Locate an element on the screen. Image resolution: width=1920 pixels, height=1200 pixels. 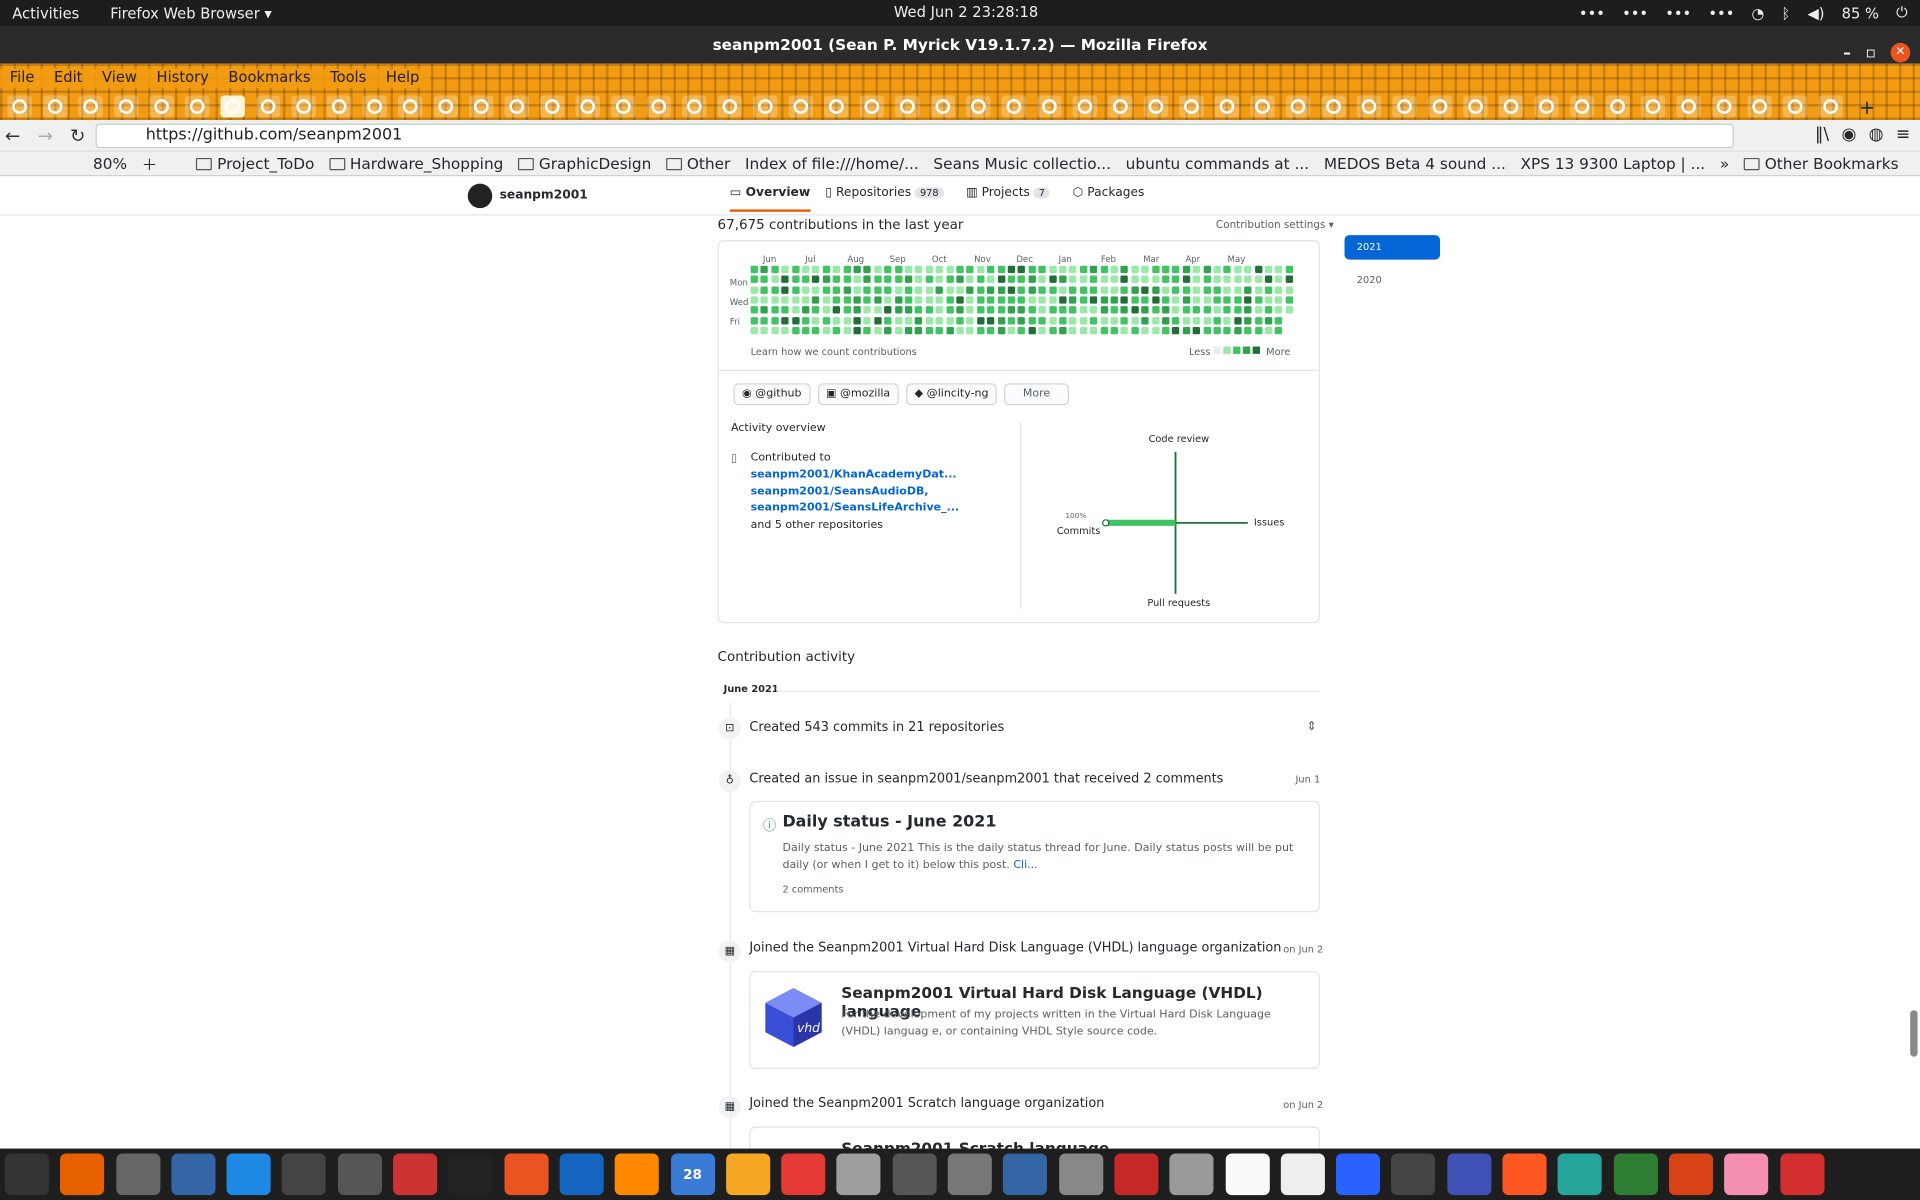
url-bar: https://github.com/seanpm2001 is located at coordinates (914, 136).